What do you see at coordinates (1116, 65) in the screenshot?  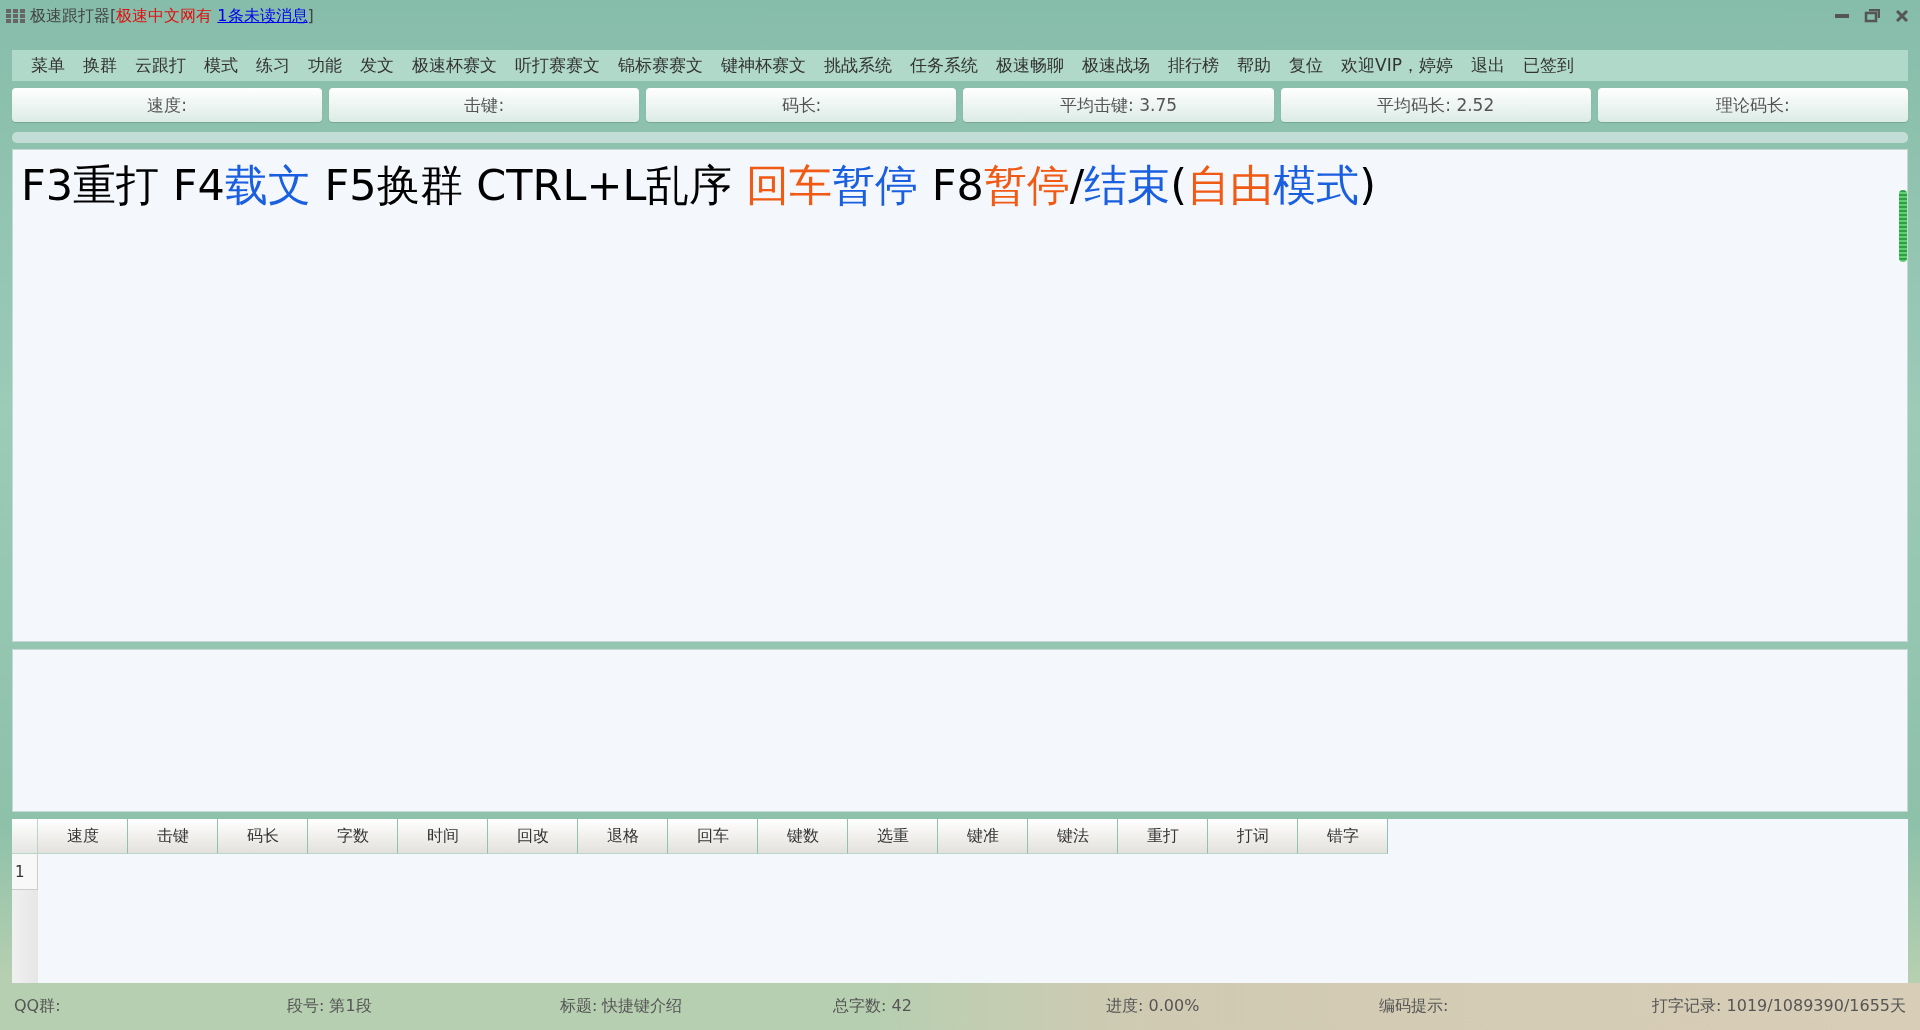 I see `menu-item: 极速战场` at bounding box center [1116, 65].